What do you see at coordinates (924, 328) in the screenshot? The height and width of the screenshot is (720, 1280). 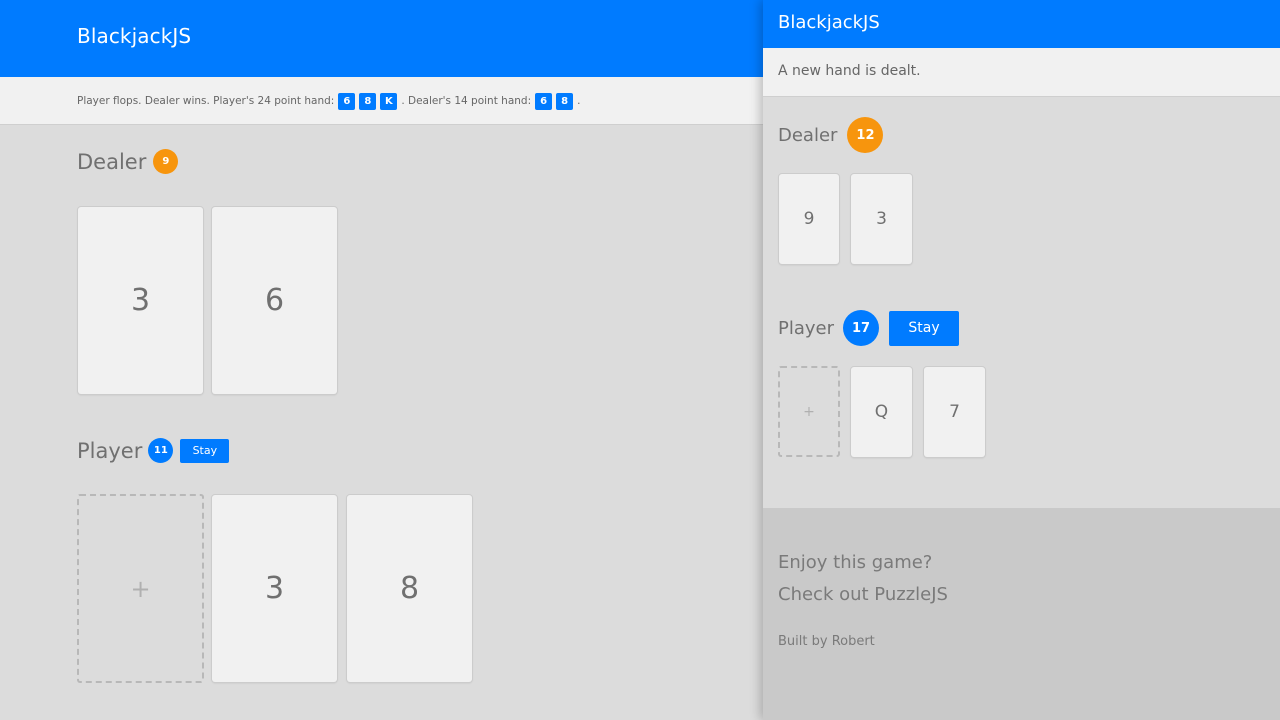 I see `panel-stay-button: Stay` at bounding box center [924, 328].